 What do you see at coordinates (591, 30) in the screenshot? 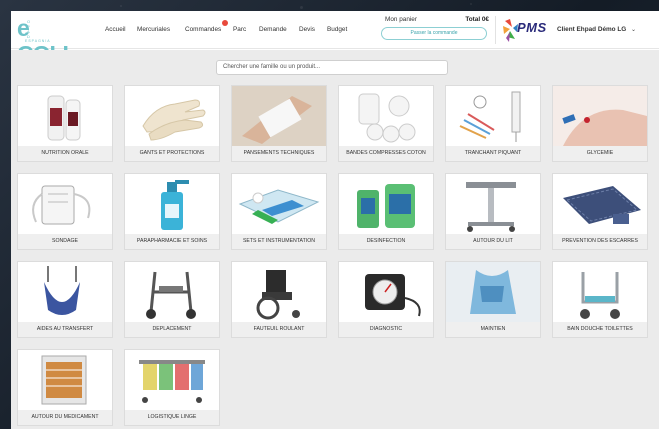
I see `client-account-name: Client Ehpad Démo LG` at bounding box center [591, 30].